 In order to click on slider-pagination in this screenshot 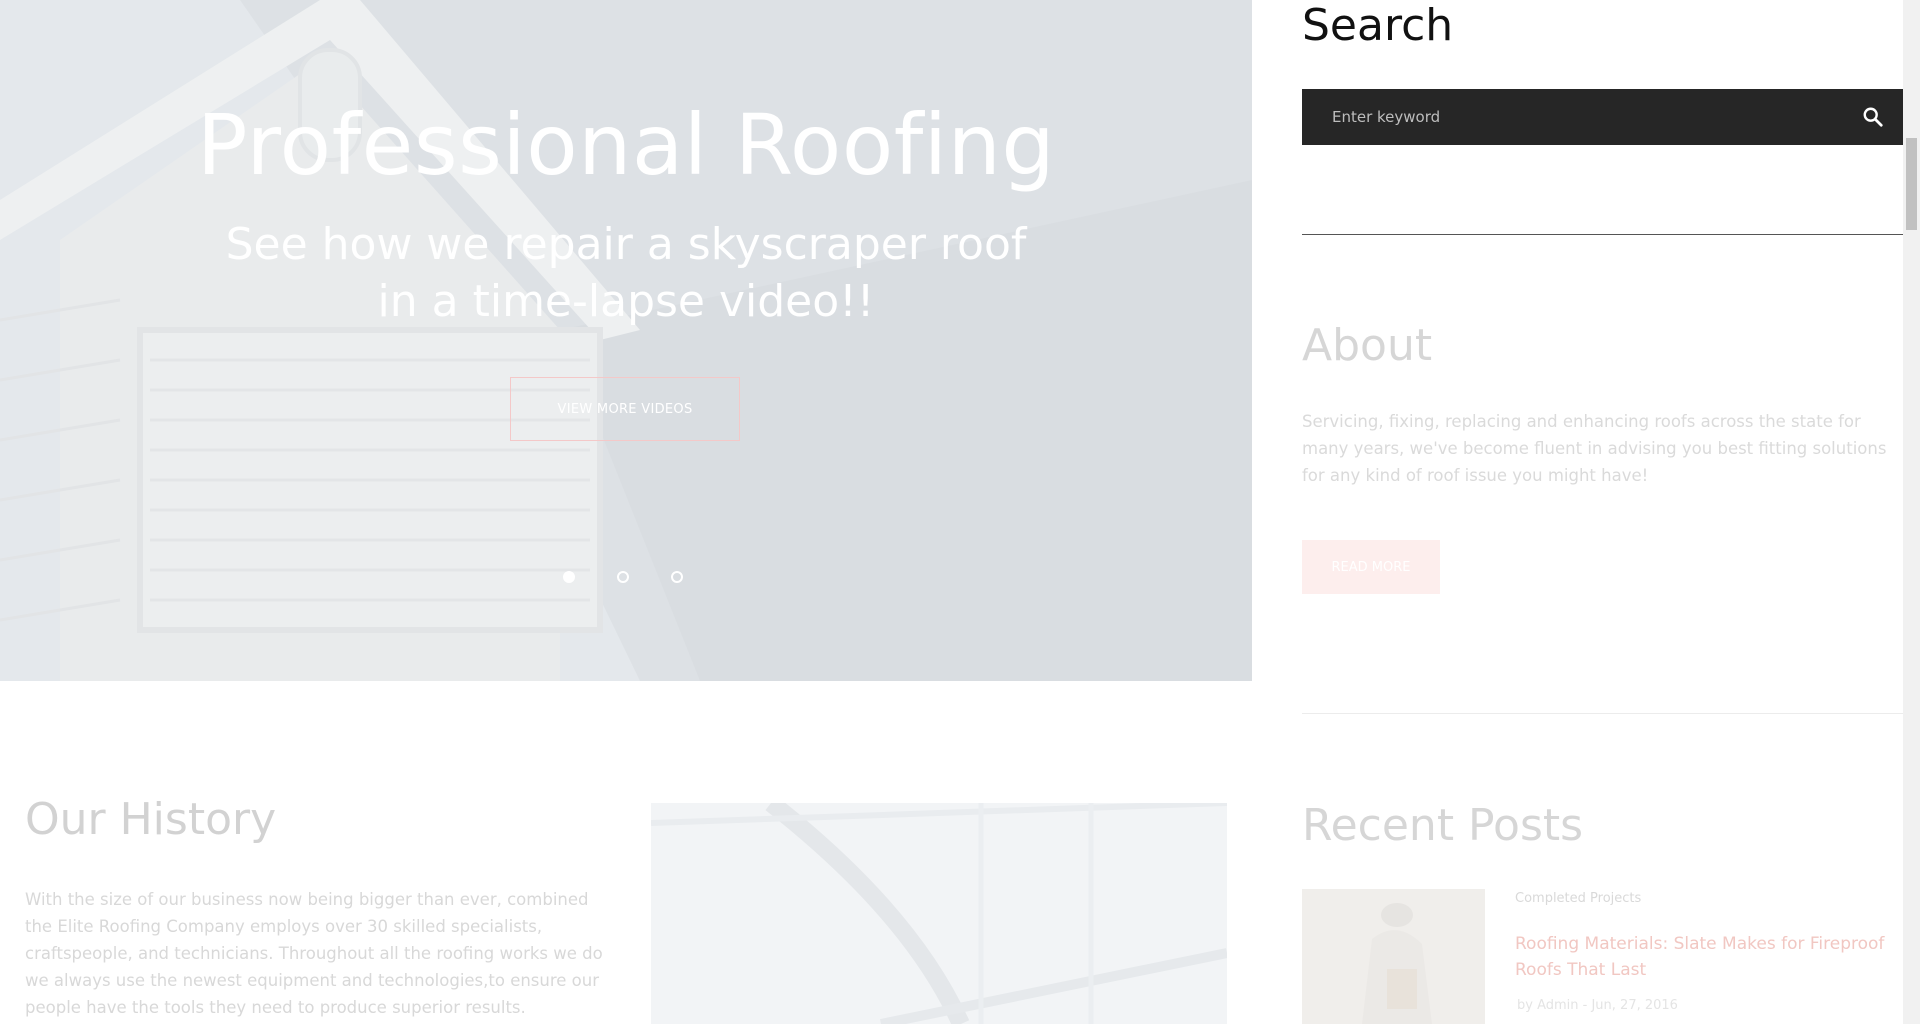, I will do `click(623, 577)`.